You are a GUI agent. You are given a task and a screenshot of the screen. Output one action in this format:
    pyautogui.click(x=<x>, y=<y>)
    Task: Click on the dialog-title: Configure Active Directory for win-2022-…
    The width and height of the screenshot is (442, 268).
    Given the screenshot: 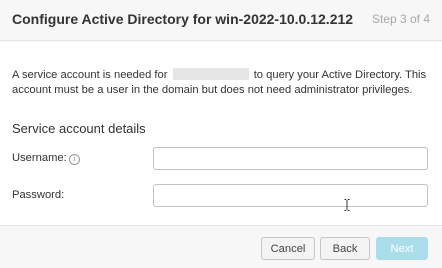 What is the action you would take?
    pyautogui.click(x=183, y=19)
    